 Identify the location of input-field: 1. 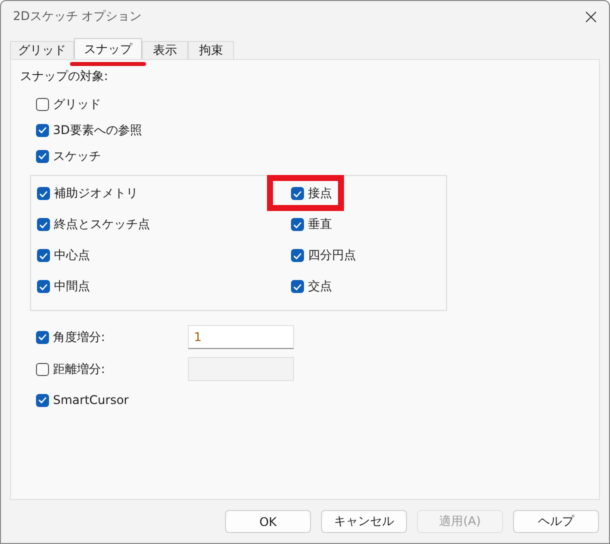
(241, 337).